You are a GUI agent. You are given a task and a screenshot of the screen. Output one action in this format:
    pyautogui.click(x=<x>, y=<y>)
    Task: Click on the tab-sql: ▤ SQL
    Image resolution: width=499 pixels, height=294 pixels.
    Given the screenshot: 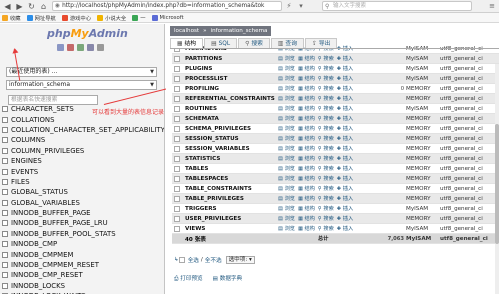 What is the action you would take?
    pyautogui.click(x=221, y=43)
    